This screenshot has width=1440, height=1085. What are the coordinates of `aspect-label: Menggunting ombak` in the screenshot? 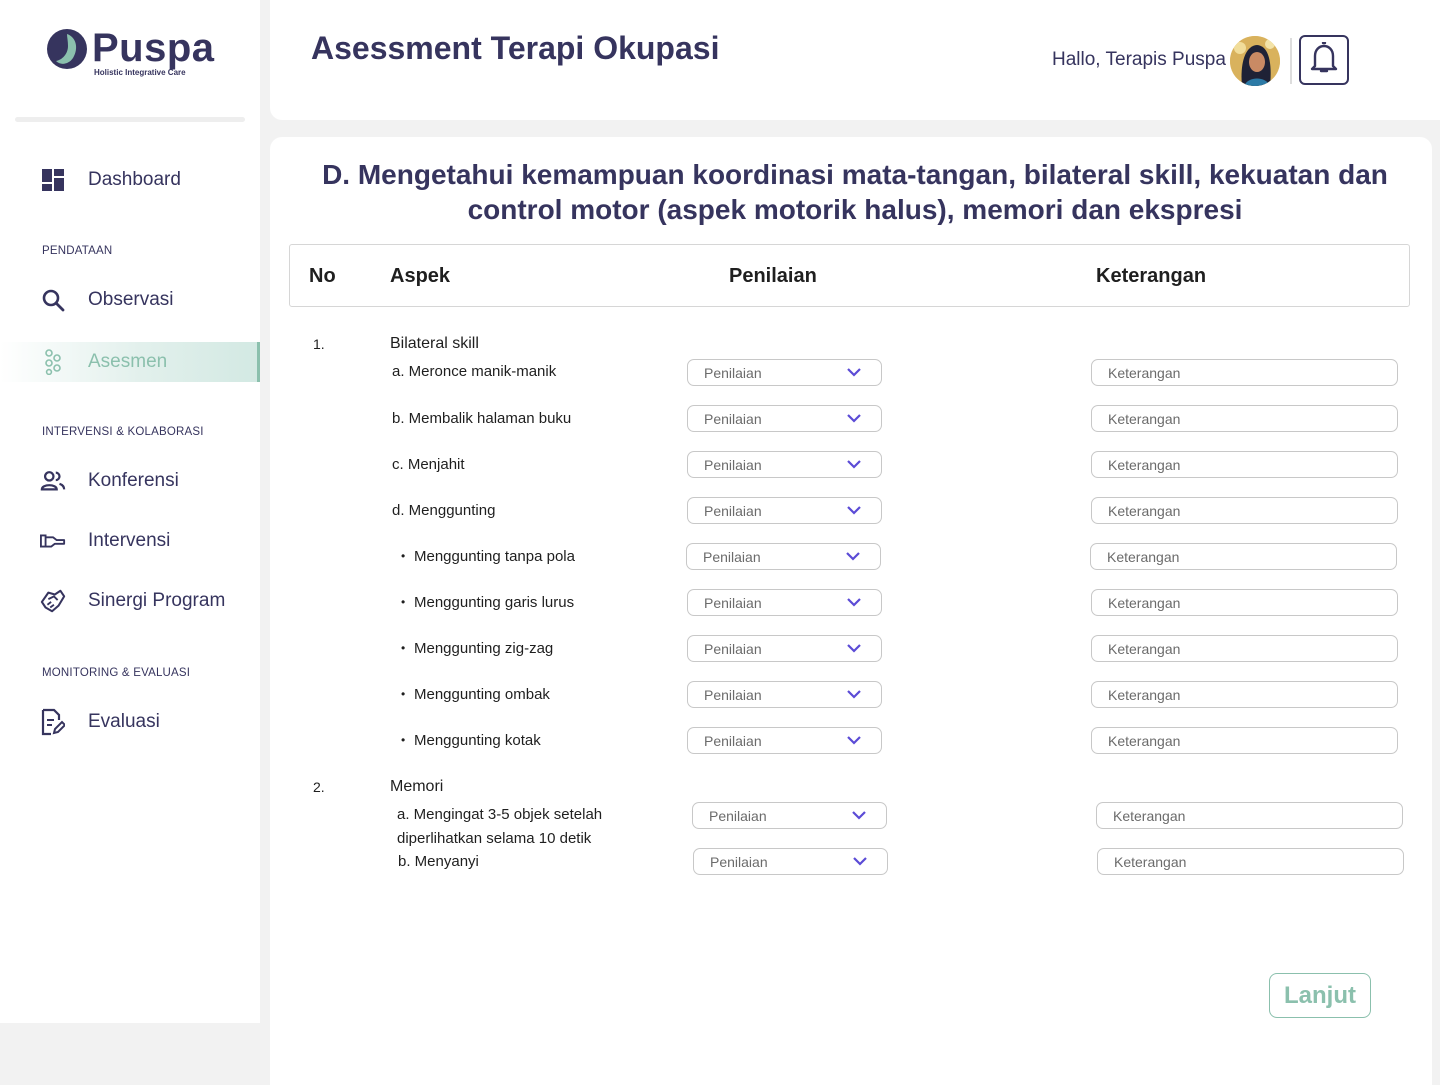 It's located at (475, 694).